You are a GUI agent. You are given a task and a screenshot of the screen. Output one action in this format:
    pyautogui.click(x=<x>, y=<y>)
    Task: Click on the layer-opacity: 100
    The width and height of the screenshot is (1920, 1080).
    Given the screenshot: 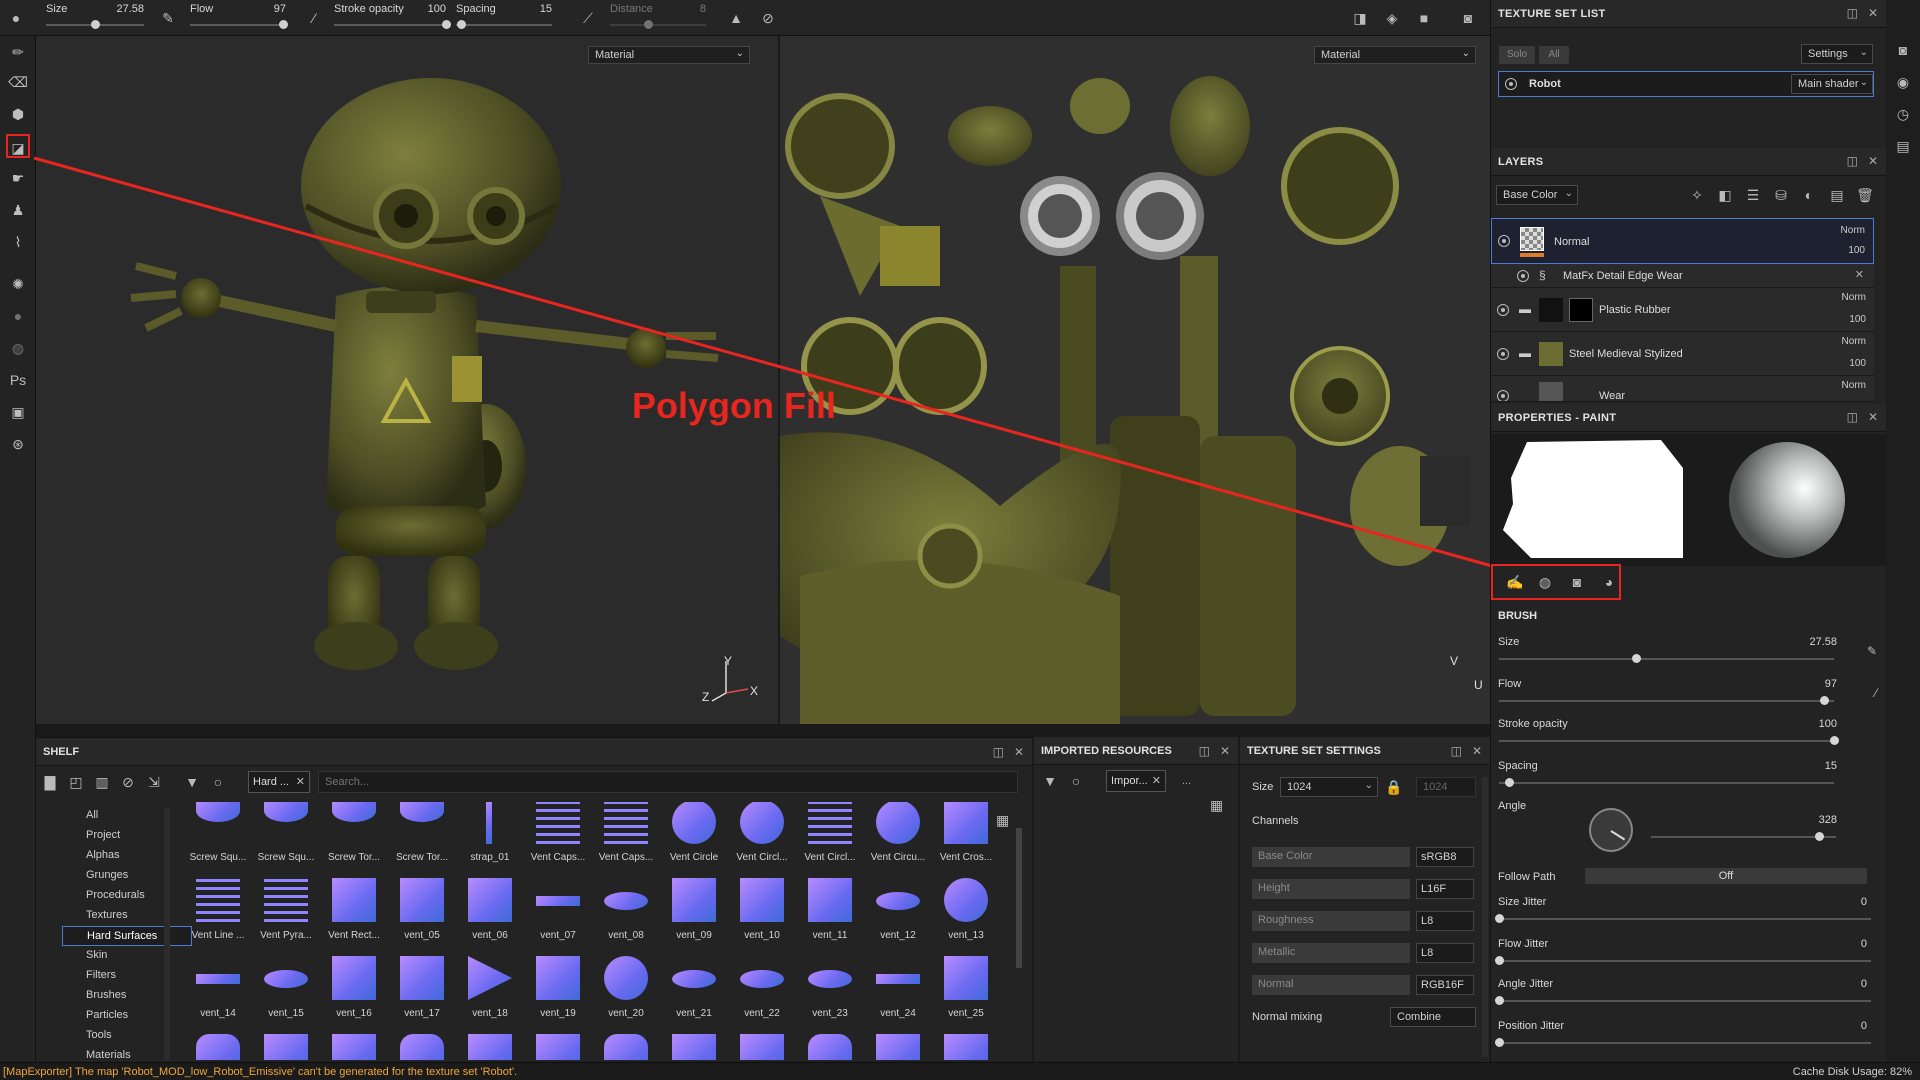 What is the action you would take?
    pyautogui.click(x=1857, y=363)
    